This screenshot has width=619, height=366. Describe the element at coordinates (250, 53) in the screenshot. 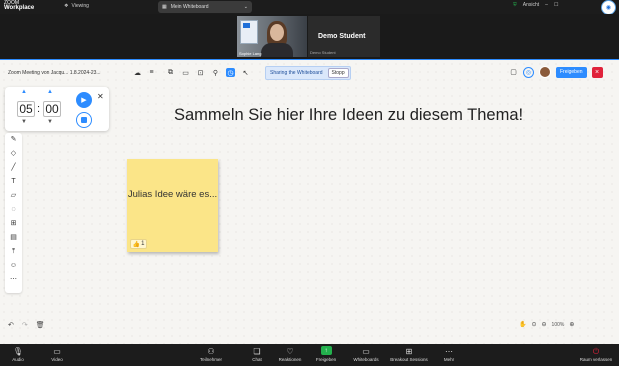

I see `participant-name: Sophie Lang` at that location.